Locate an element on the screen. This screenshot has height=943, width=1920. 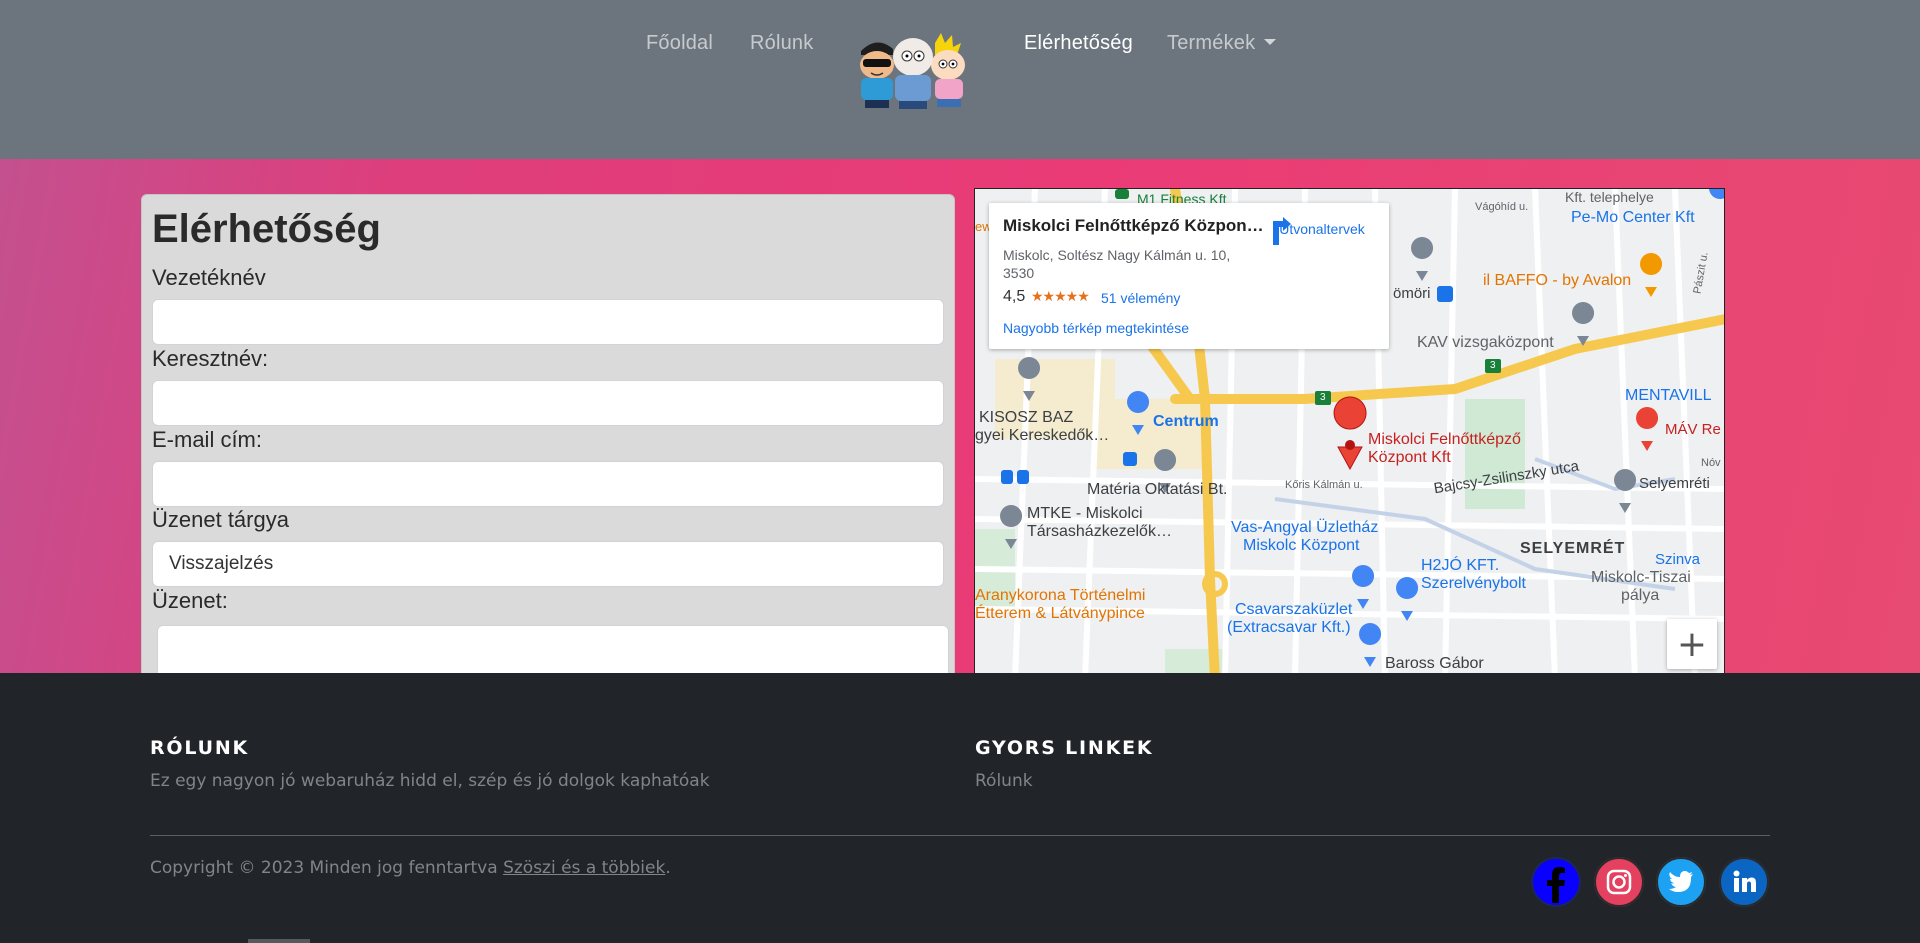
directions-icon is located at coordinates (1282, 231).